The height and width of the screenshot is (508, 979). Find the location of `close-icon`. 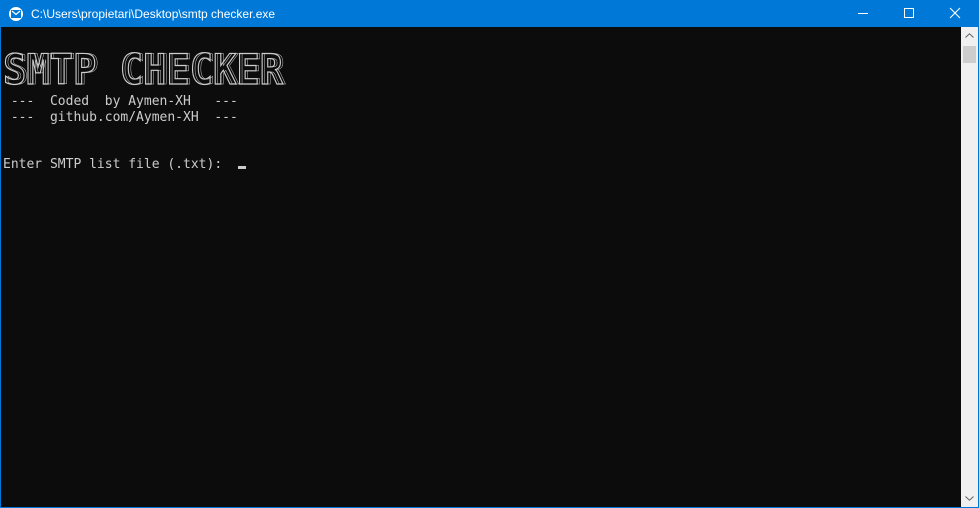

close-icon is located at coordinates (955, 13).